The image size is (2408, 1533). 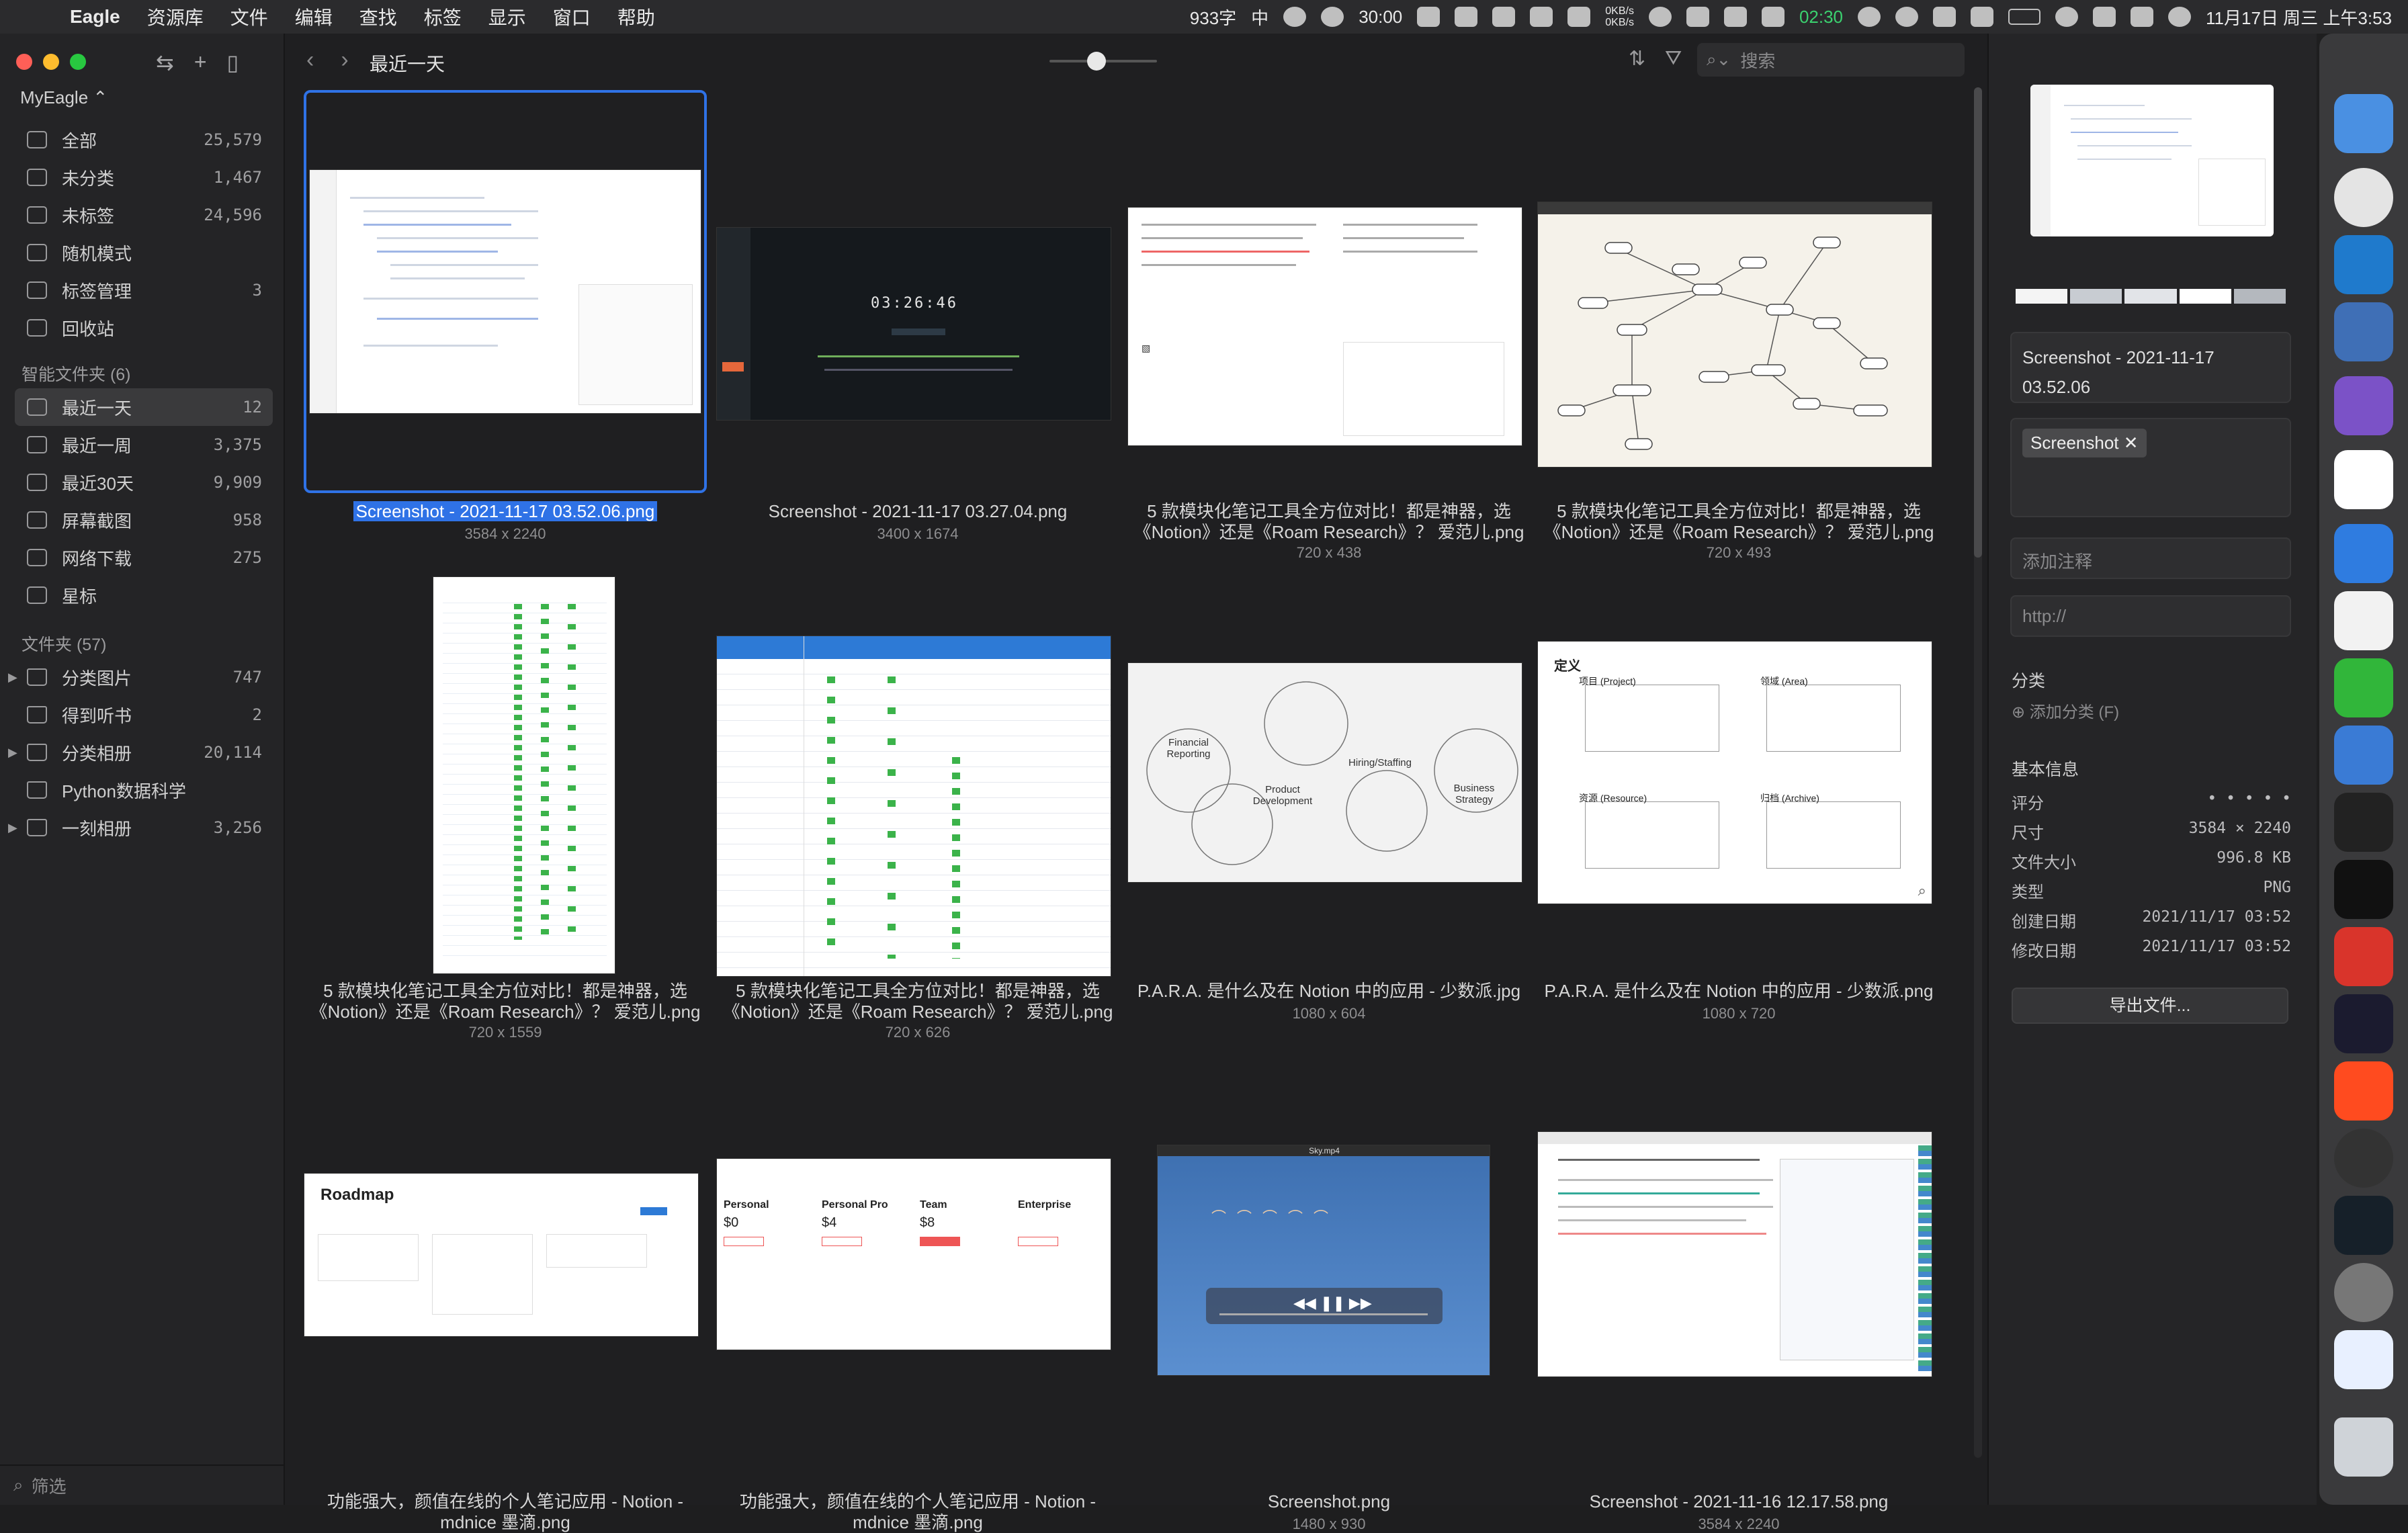 What do you see at coordinates (1673, 58) in the screenshot?
I see `filter-icon: ⛛` at bounding box center [1673, 58].